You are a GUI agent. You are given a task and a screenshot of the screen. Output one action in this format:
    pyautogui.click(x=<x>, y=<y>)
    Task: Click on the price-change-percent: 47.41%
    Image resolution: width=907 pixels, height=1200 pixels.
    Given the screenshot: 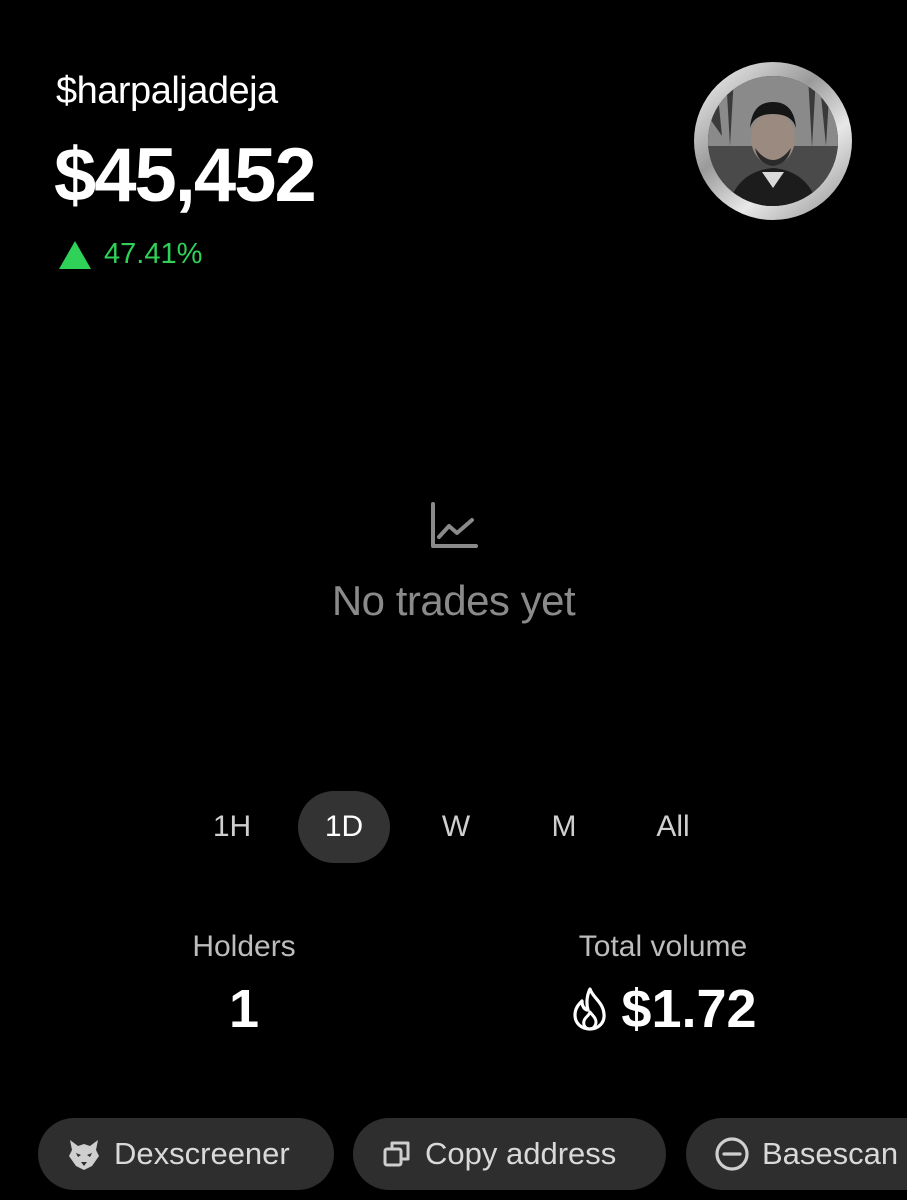 What is the action you would take?
    pyautogui.click(x=153, y=254)
    